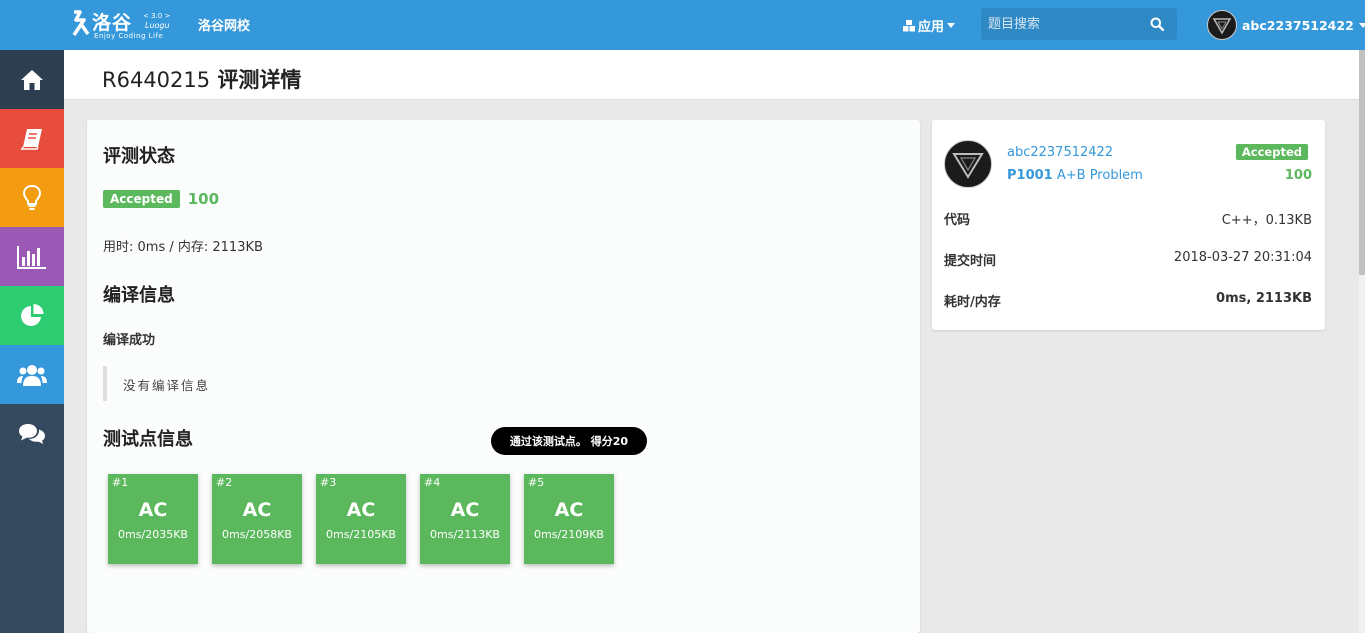 The width and height of the screenshot is (1365, 633). I want to click on username: abc2237512422, so click(1298, 25).